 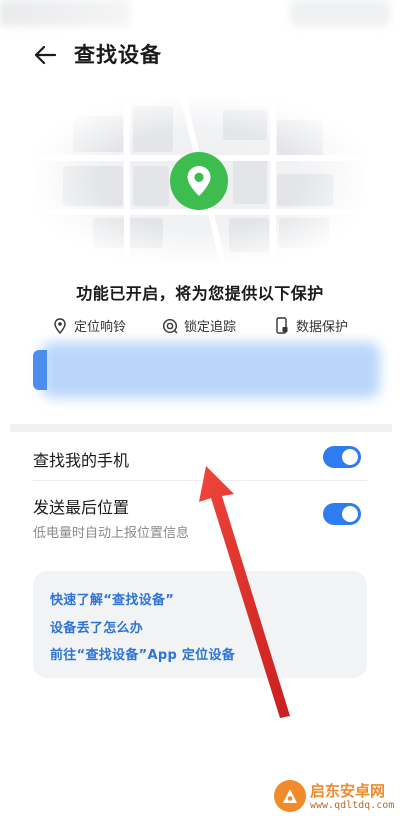 I want to click on lock-target-icon, so click(x=170, y=326).